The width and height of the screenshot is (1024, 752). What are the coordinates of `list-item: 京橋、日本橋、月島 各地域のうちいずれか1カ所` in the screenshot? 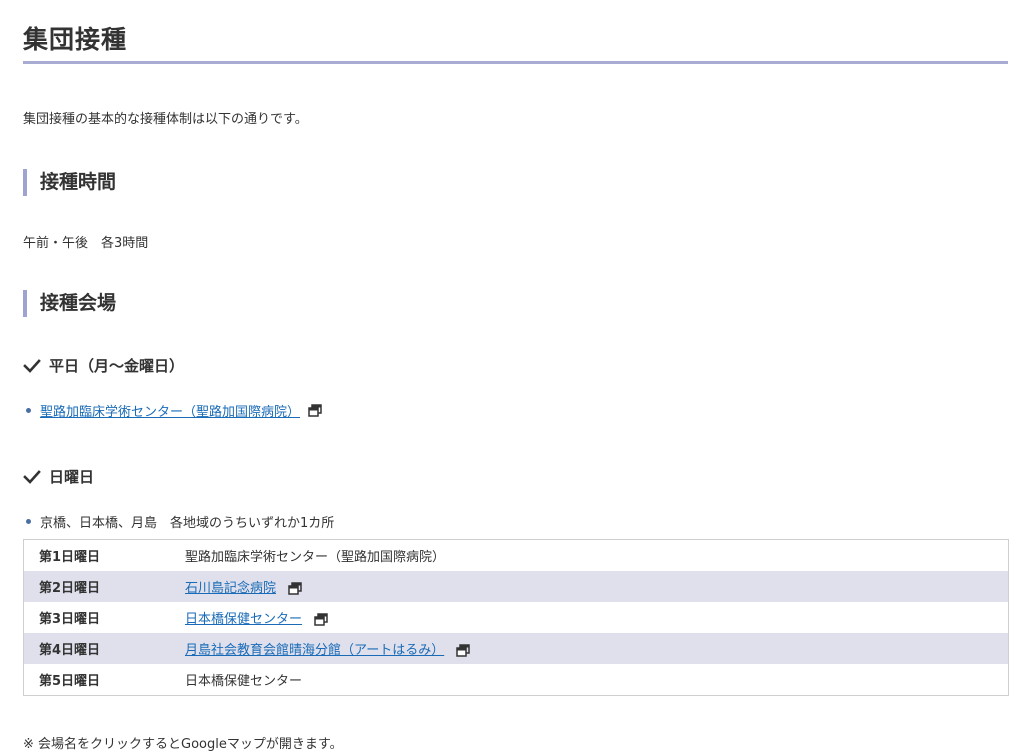 It's located at (178, 521).